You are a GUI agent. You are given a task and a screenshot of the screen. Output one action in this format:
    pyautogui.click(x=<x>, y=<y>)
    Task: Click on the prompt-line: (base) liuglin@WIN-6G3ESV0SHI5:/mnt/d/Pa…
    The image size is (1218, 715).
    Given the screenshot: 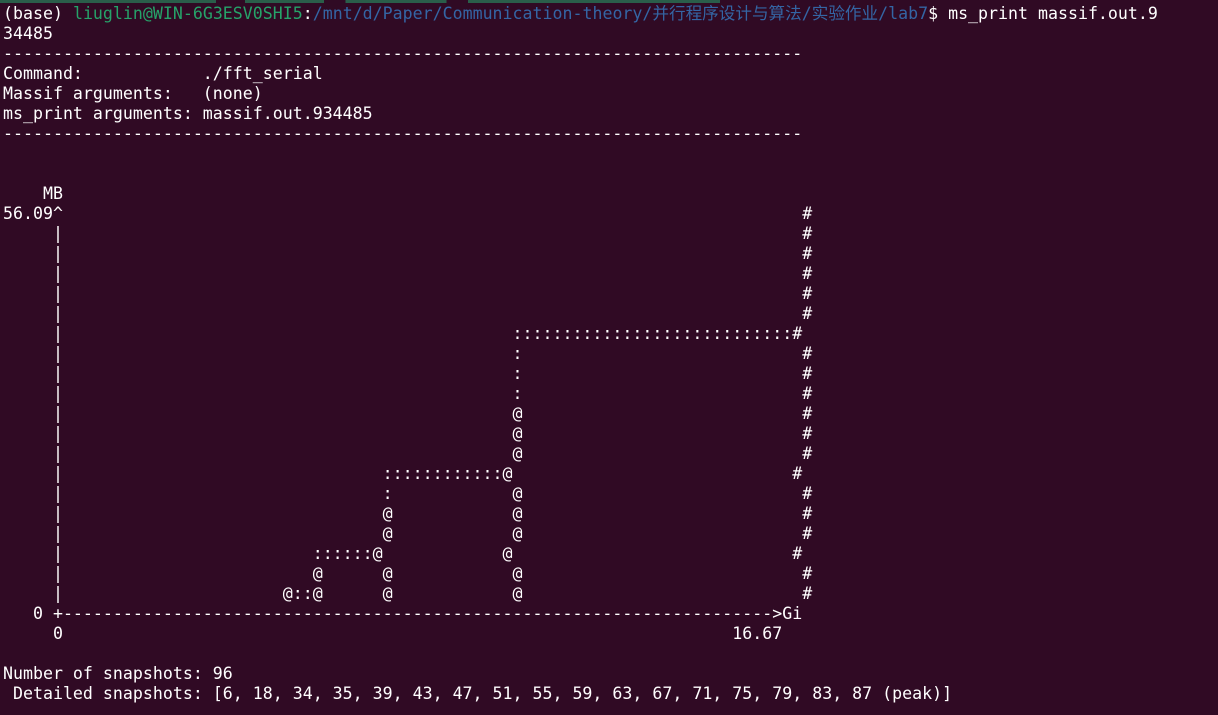 What is the action you would take?
    pyautogui.click(x=580, y=14)
    